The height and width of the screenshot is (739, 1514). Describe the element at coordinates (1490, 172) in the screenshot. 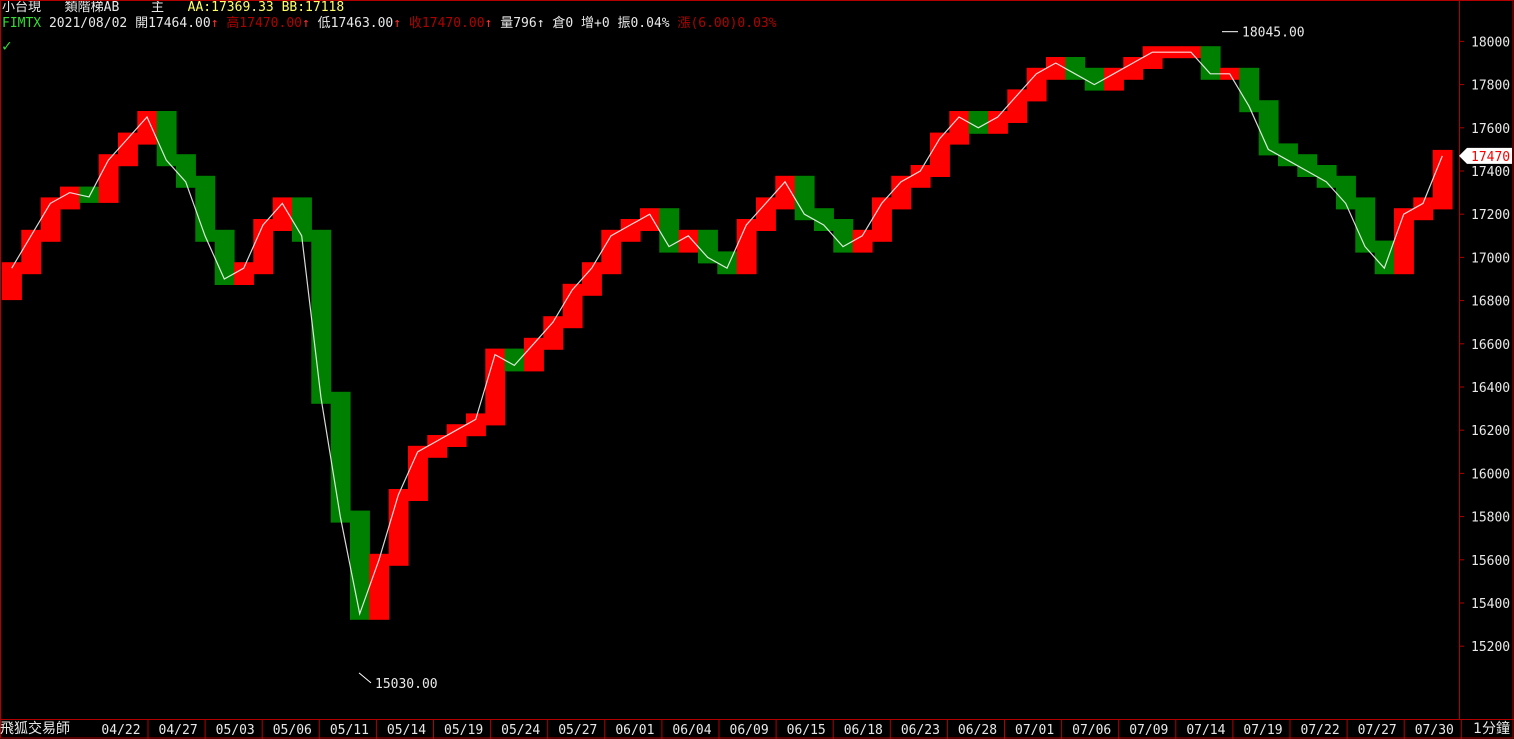

I see `y-tick-label: 17400` at that location.